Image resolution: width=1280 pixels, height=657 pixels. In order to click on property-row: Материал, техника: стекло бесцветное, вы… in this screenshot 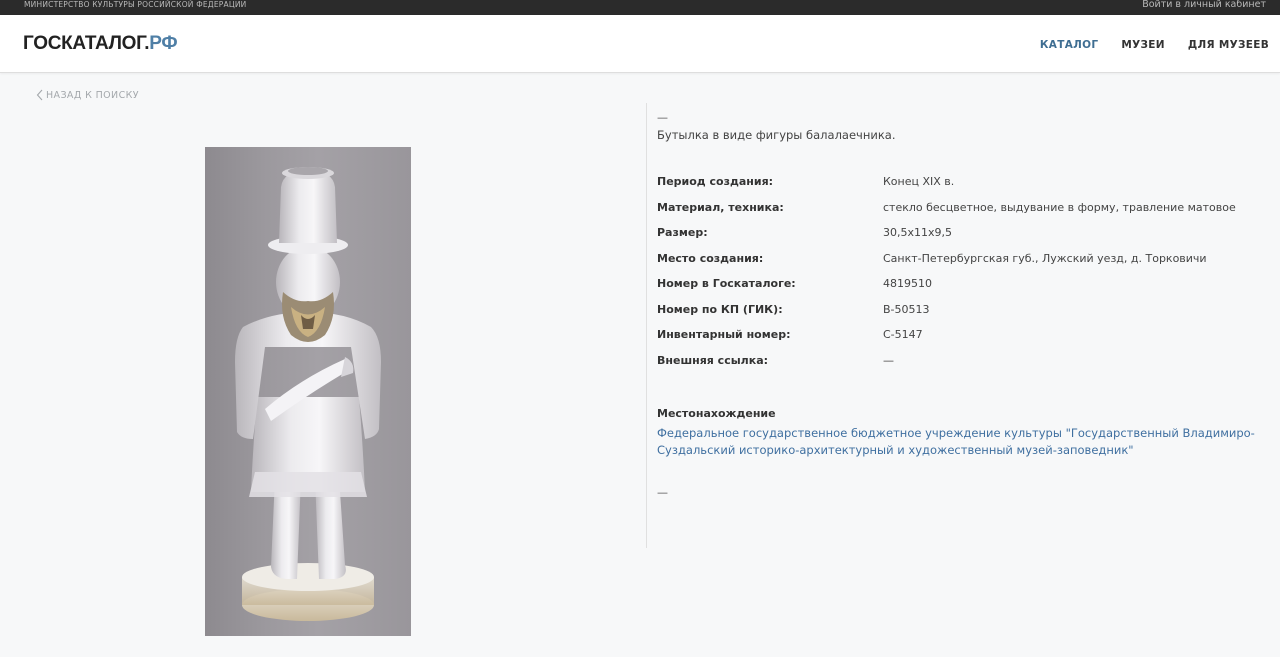, I will do `click(968, 214)`.